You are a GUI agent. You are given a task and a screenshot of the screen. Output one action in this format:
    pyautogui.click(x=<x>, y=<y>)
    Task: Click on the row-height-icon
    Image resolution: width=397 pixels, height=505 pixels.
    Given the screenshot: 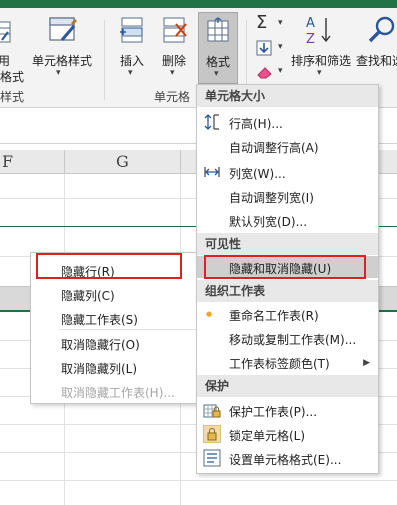 What is the action you would take?
    pyautogui.click(x=211, y=122)
    